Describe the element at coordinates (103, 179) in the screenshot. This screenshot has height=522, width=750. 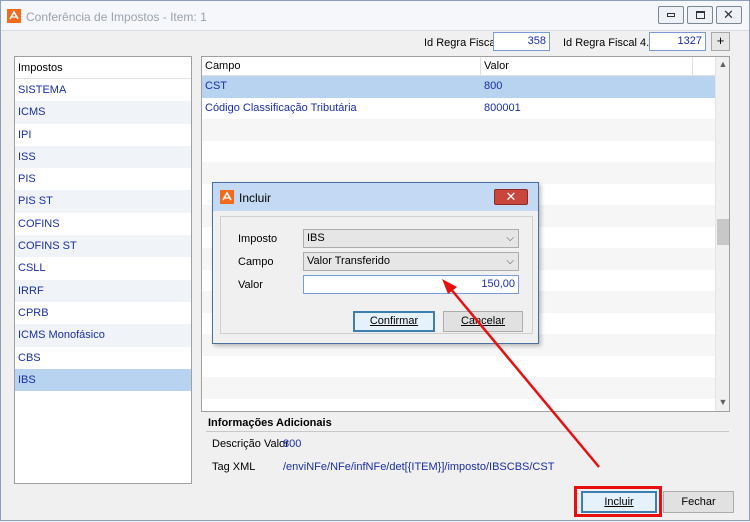
I see `imposto-item: PIS` at that location.